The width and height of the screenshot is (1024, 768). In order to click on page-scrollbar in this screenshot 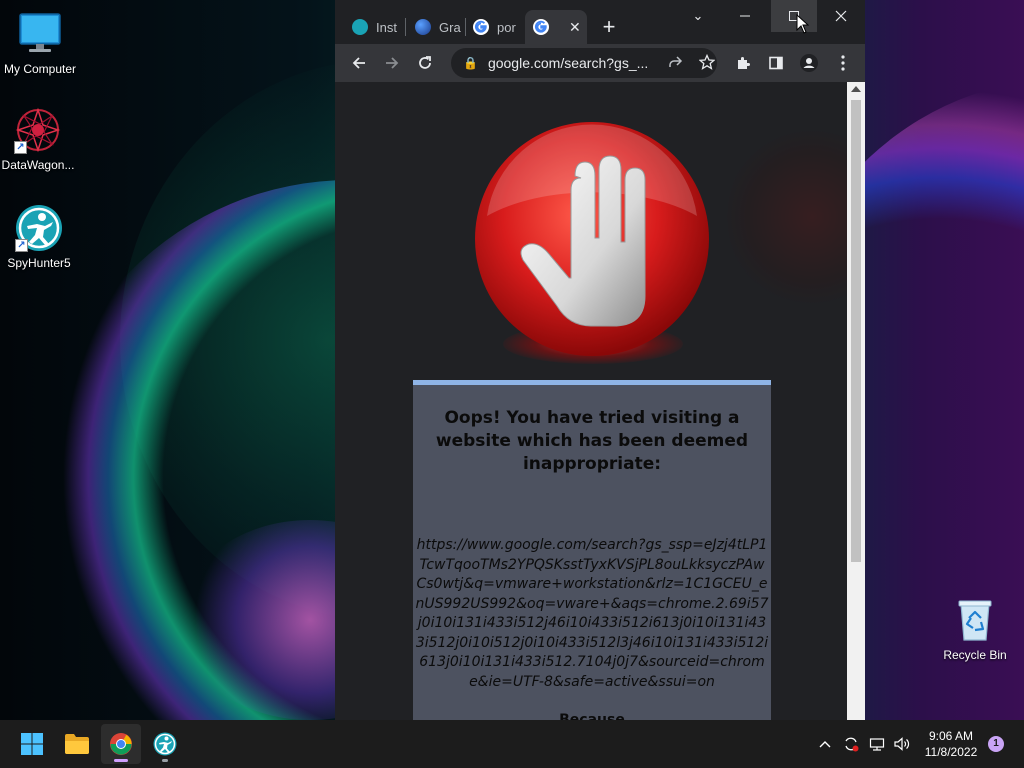, I will do `click(856, 401)`.